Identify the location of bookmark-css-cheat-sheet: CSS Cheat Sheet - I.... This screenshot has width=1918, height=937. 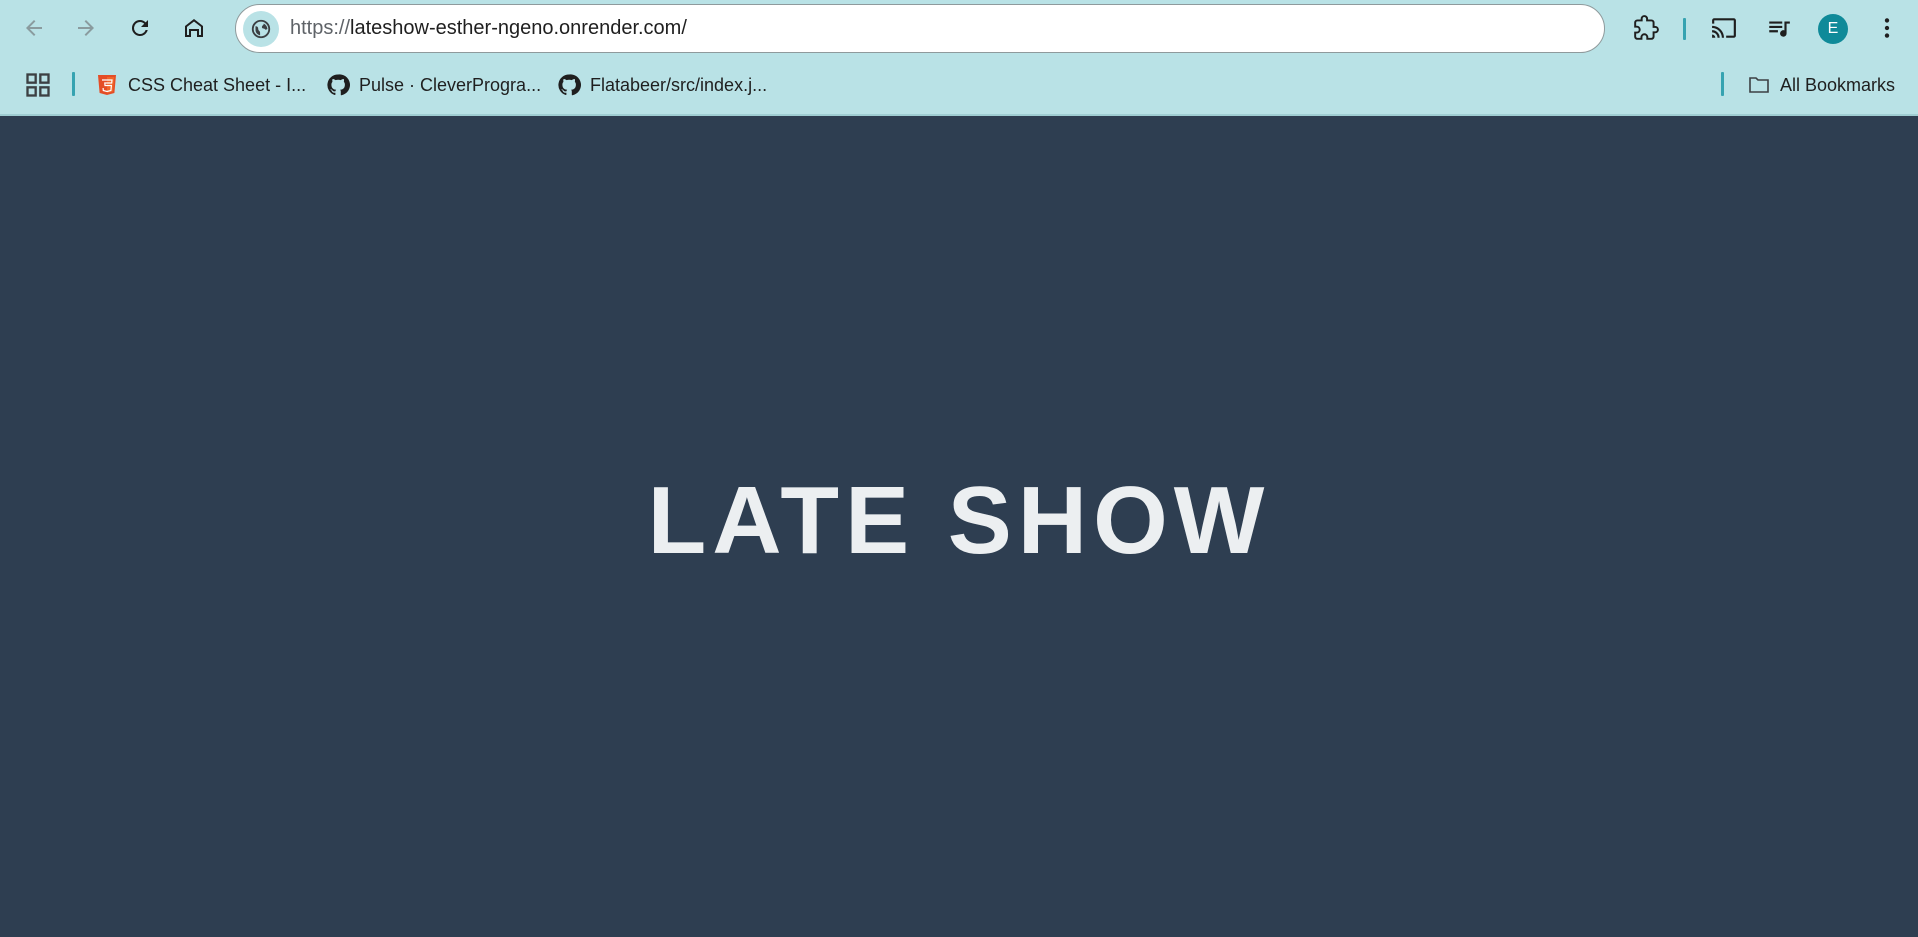
(200, 85).